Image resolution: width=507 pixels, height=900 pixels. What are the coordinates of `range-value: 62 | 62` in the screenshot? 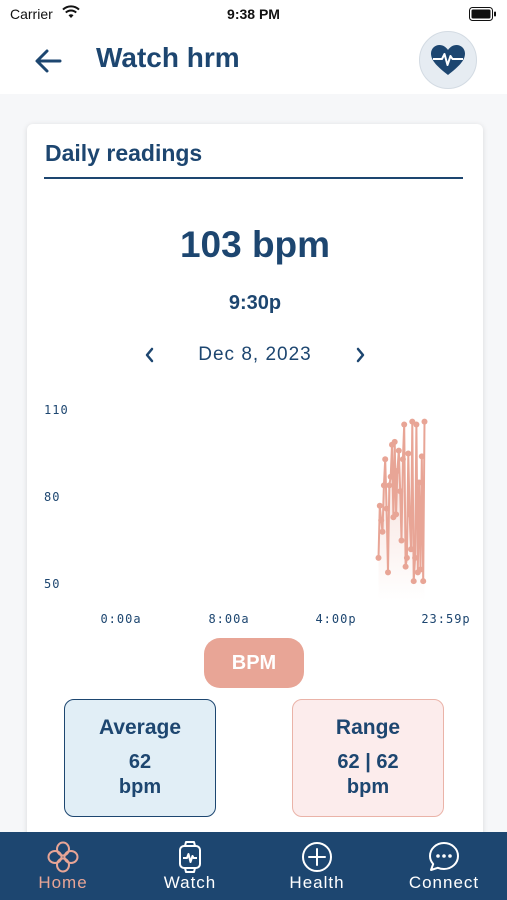 It's located at (368, 762).